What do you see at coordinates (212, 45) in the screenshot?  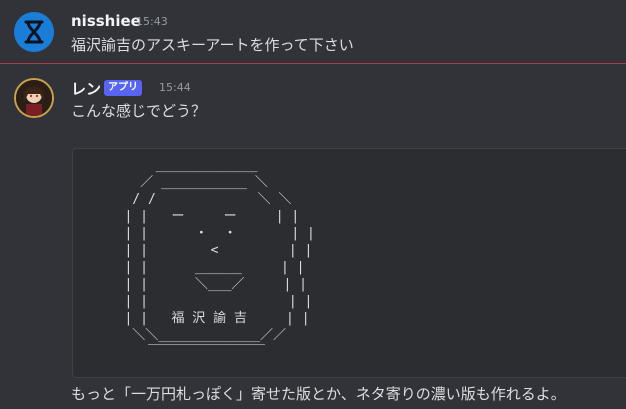 I see `message-text: 福沢諭吉のアスキーアートを作って下さい` at bounding box center [212, 45].